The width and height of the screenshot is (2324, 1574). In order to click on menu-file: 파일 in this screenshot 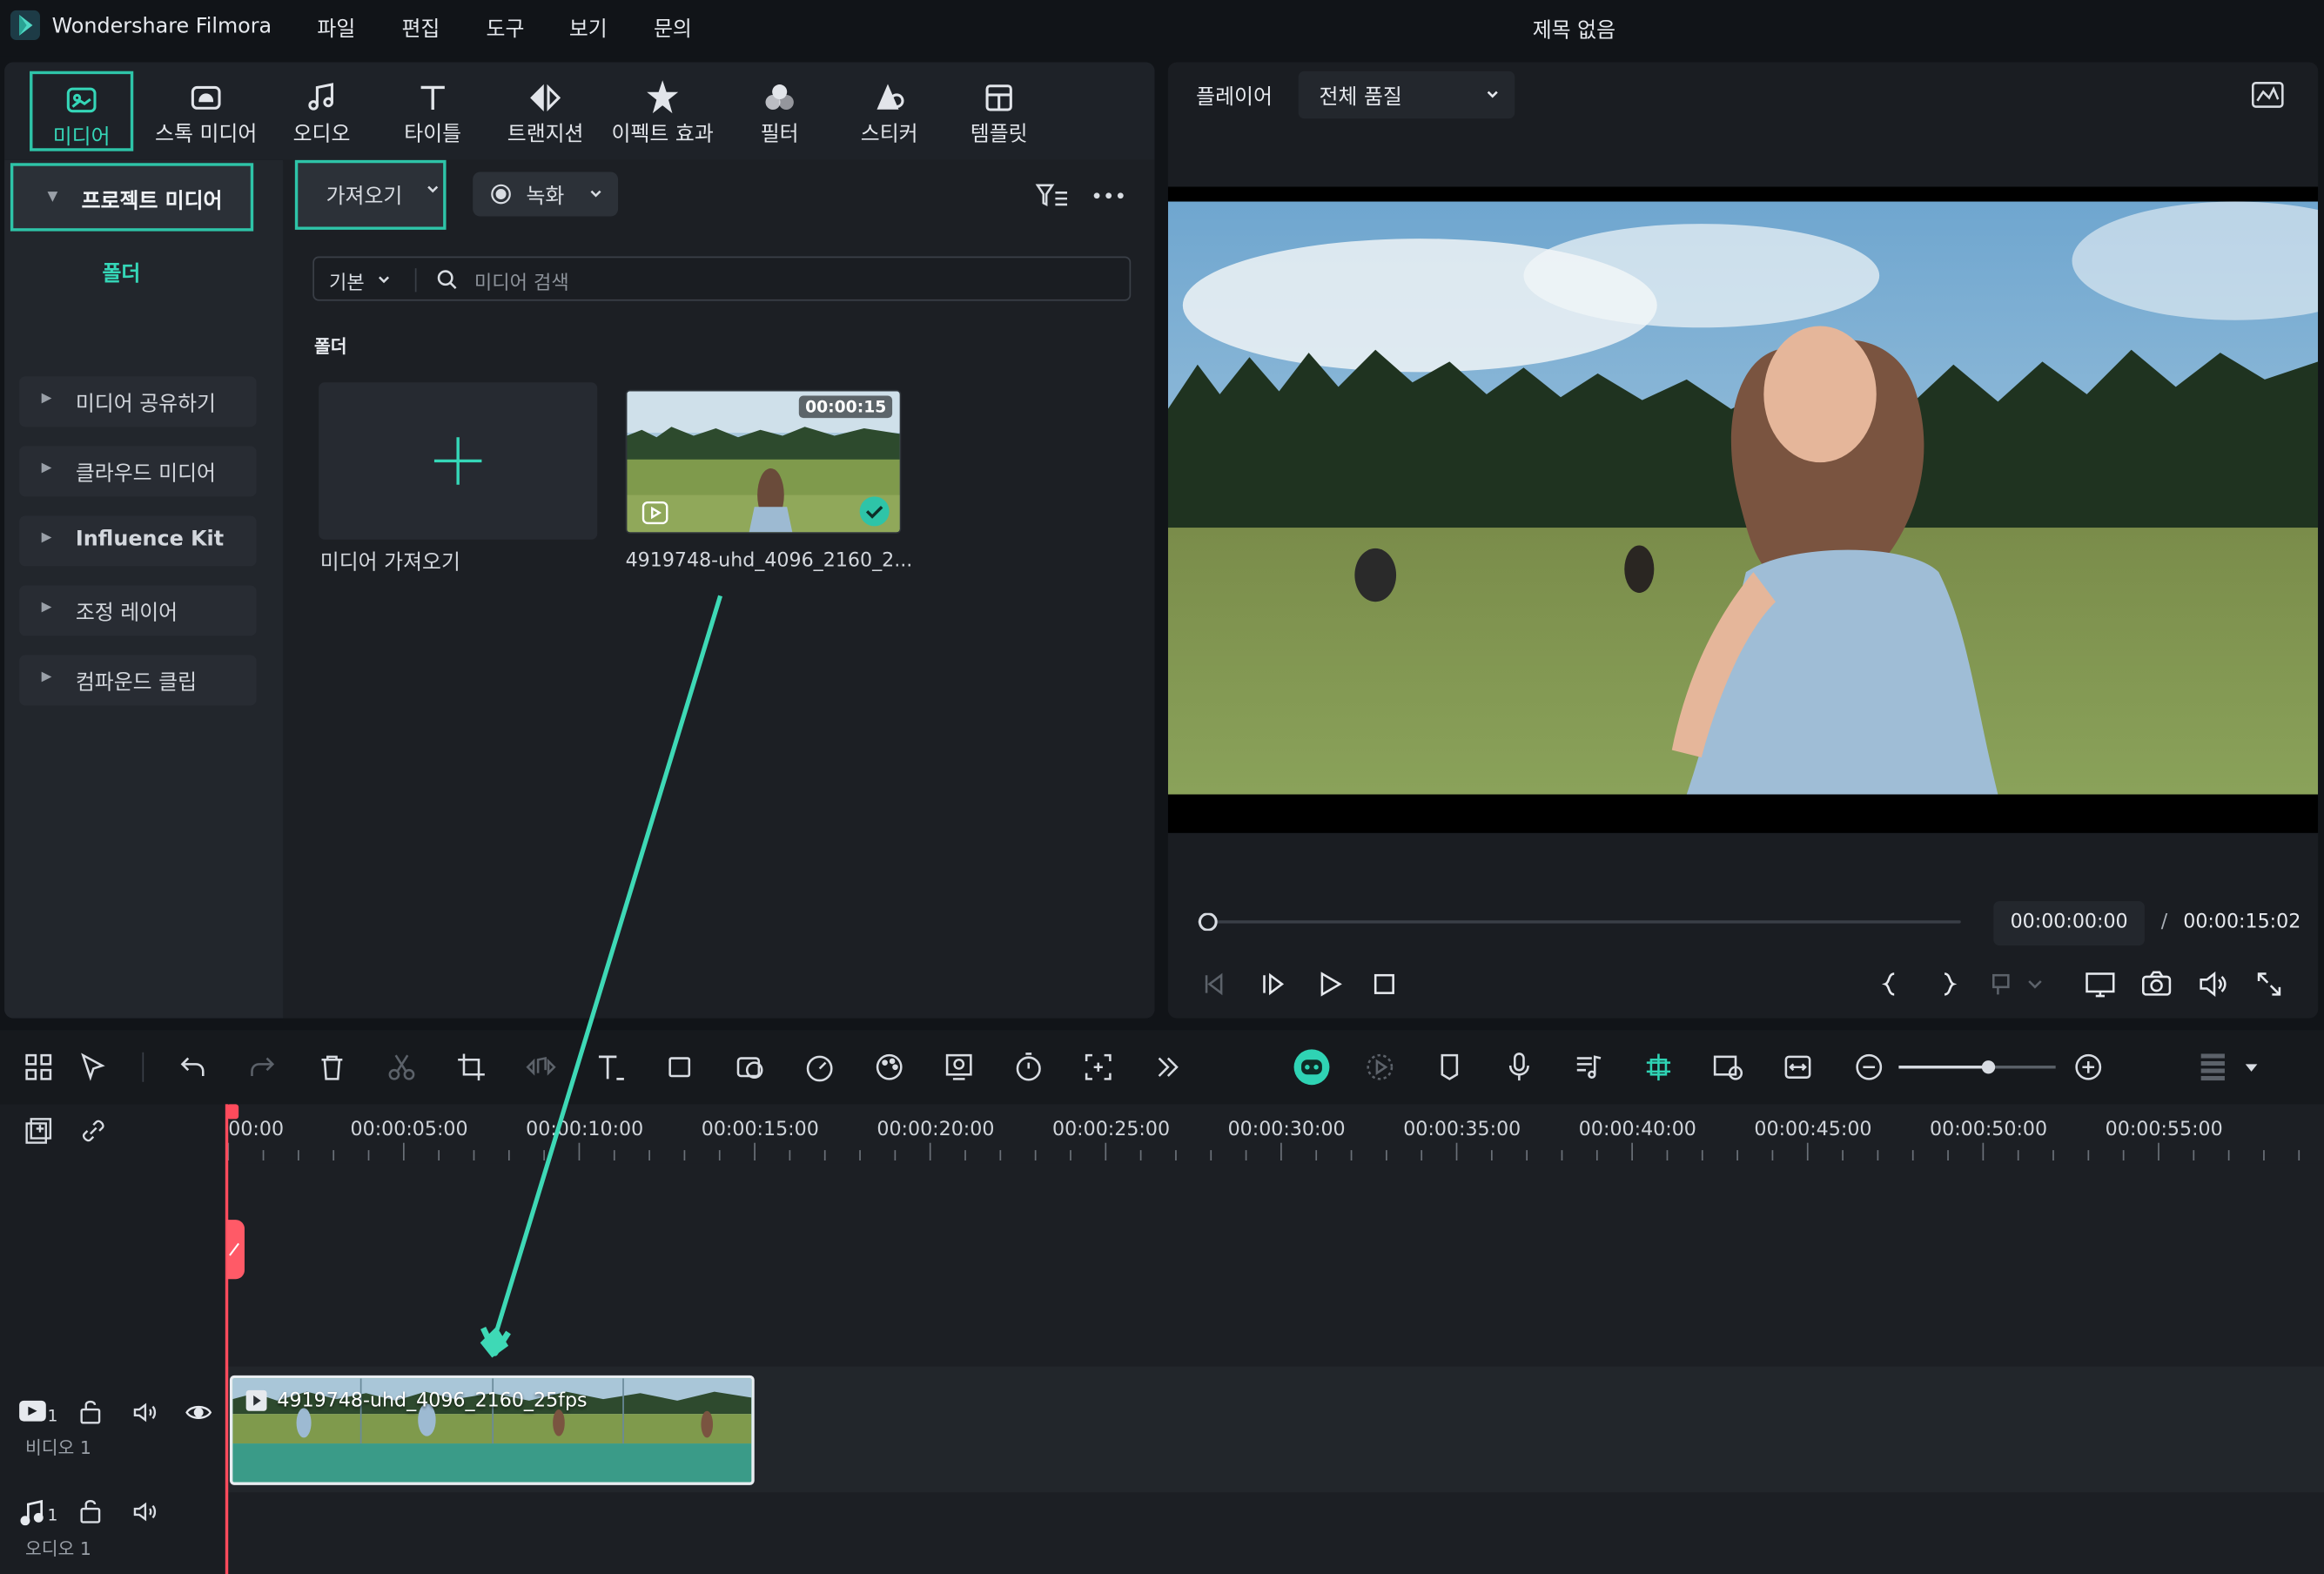, I will do `click(336, 28)`.